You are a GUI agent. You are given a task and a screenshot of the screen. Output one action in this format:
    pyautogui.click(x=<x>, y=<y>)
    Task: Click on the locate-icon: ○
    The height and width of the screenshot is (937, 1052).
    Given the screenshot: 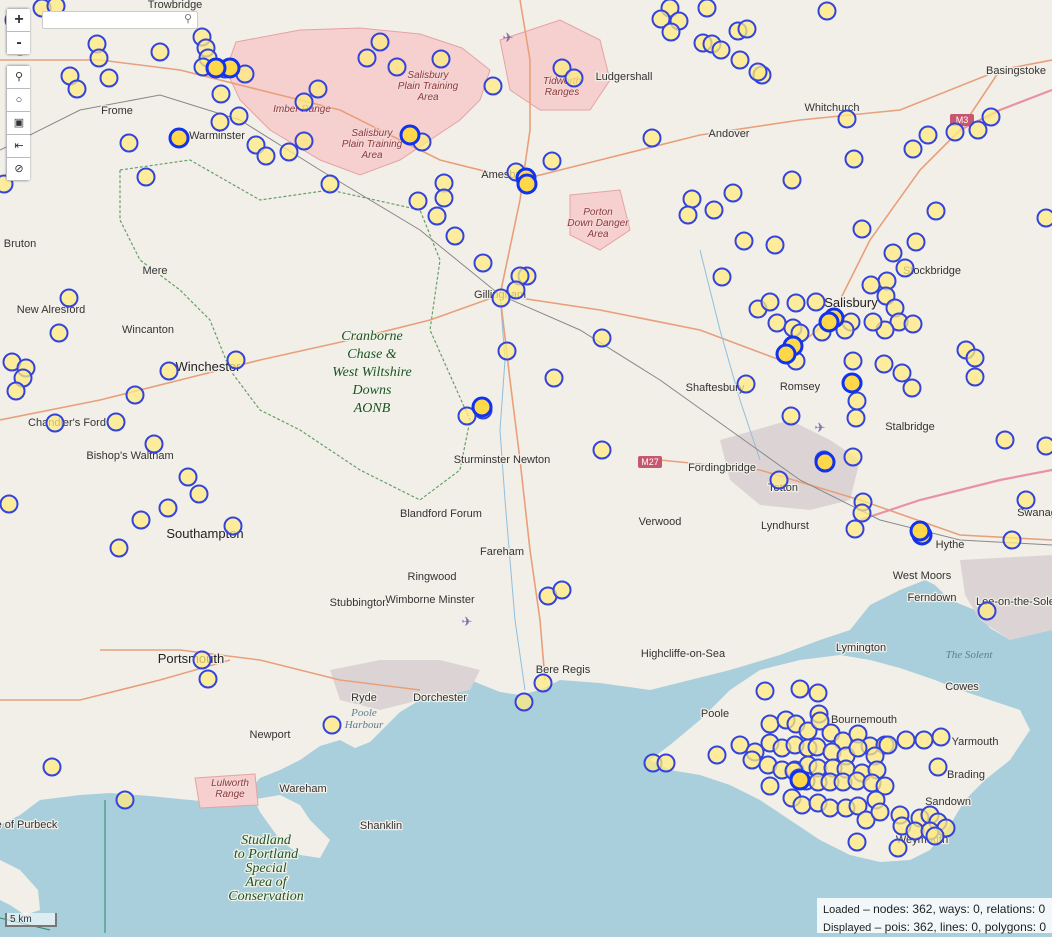 What is the action you would take?
    pyautogui.click(x=18, y=99)
    